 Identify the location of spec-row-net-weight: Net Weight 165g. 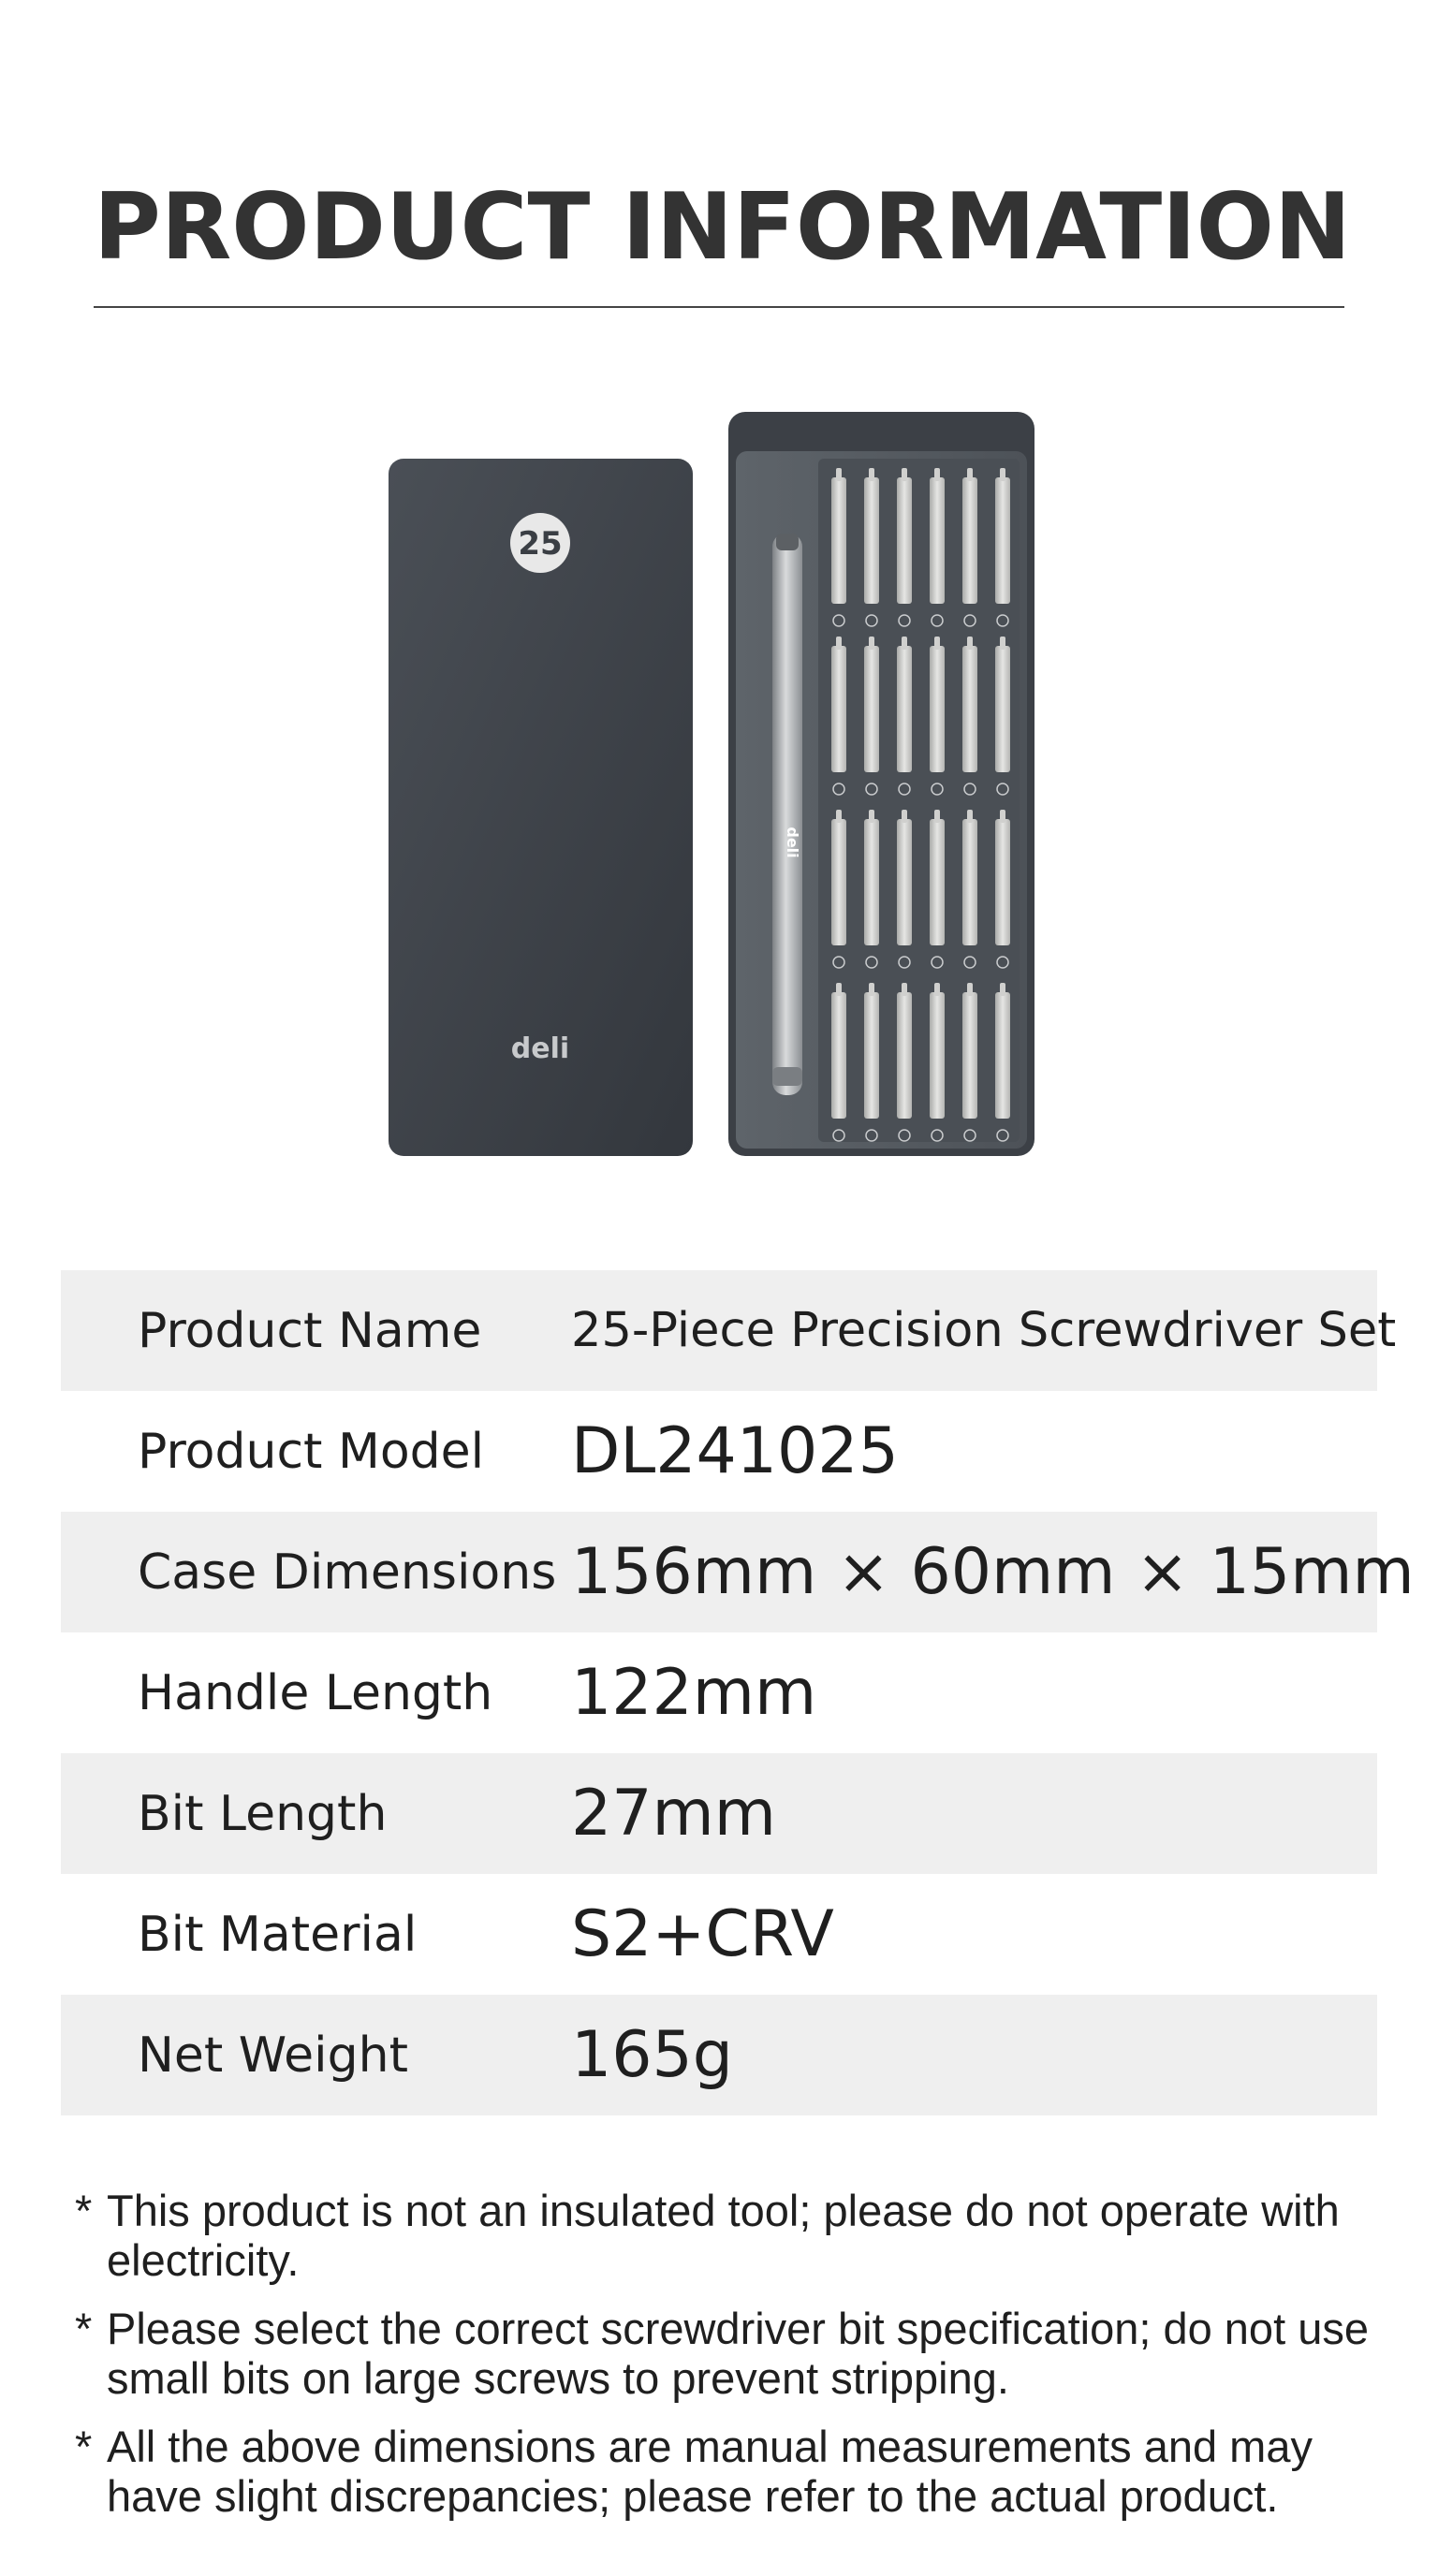
(719, 2055).